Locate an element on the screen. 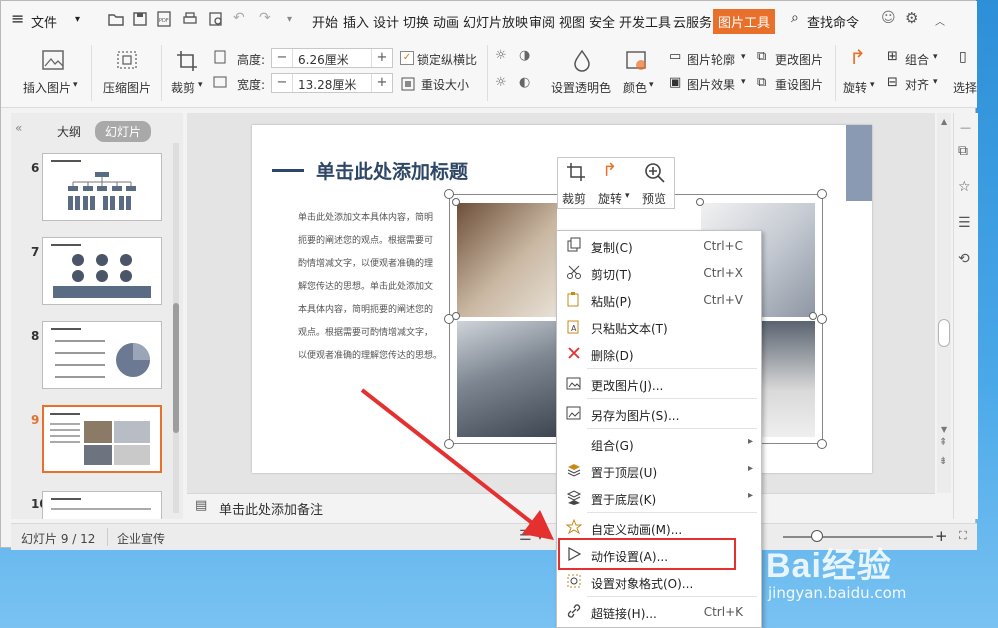 The height and width of the screenshot is (628, 998). search-command: 查找命令 is located at coordinates (833, 21).